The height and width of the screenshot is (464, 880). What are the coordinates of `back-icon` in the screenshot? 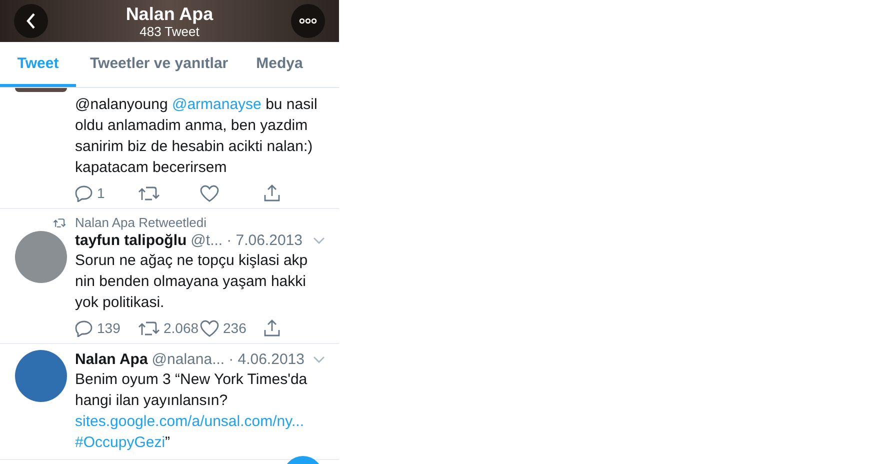 It's located at (31, 21).